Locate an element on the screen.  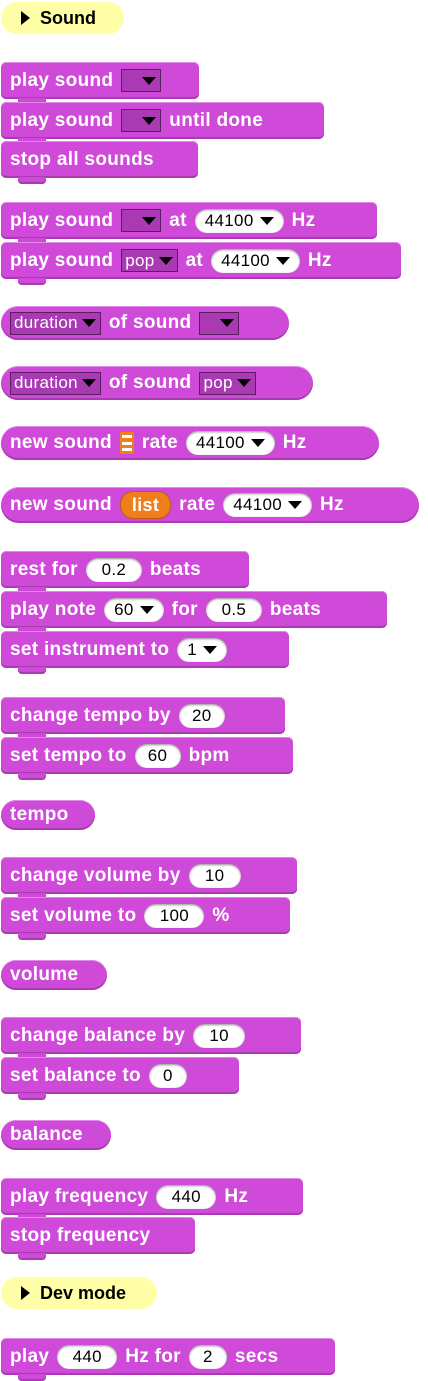
block-play-frequency: play frequency 440 Hz is located at coordinates (152, 1199).